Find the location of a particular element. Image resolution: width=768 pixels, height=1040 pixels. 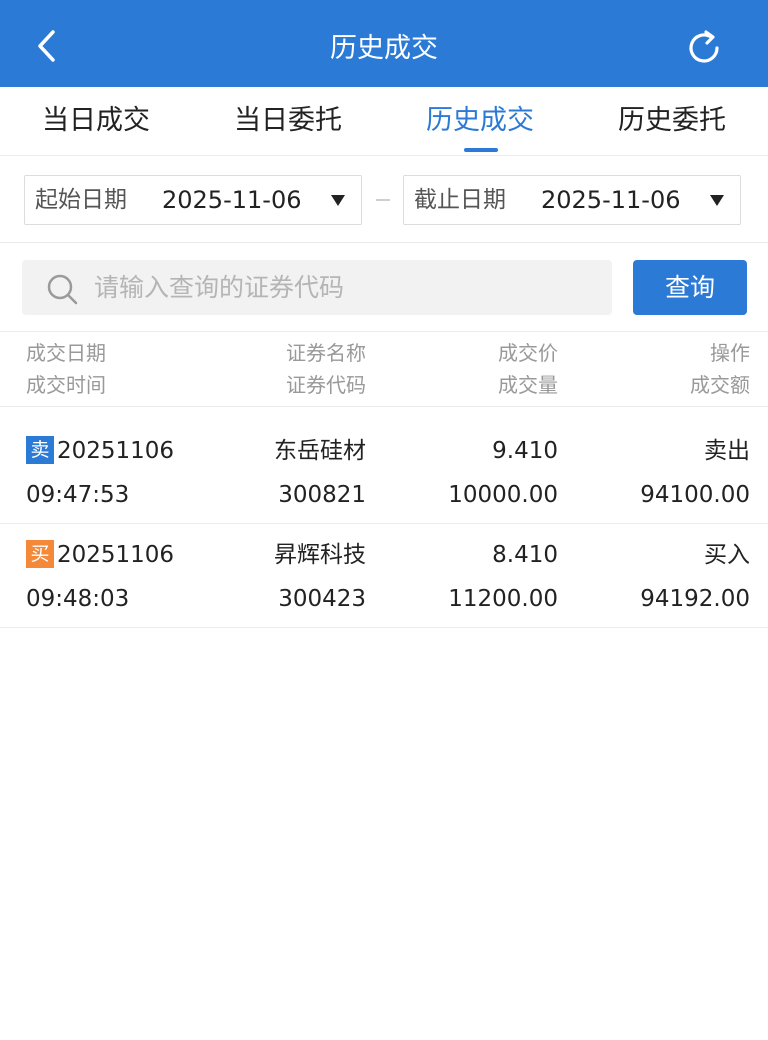

query-button: 查询 is located at coordinates (690, 287).